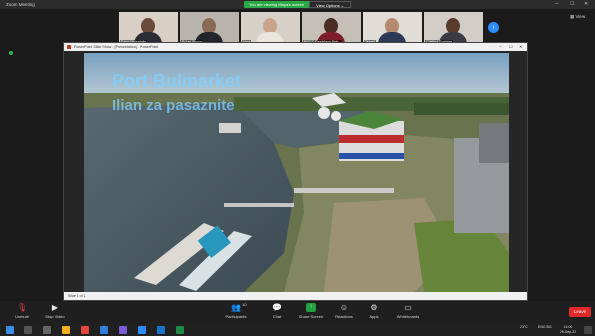 The height and width of the screenshot is (336, 595). I want to click on view-label: View, so click(580, 16).